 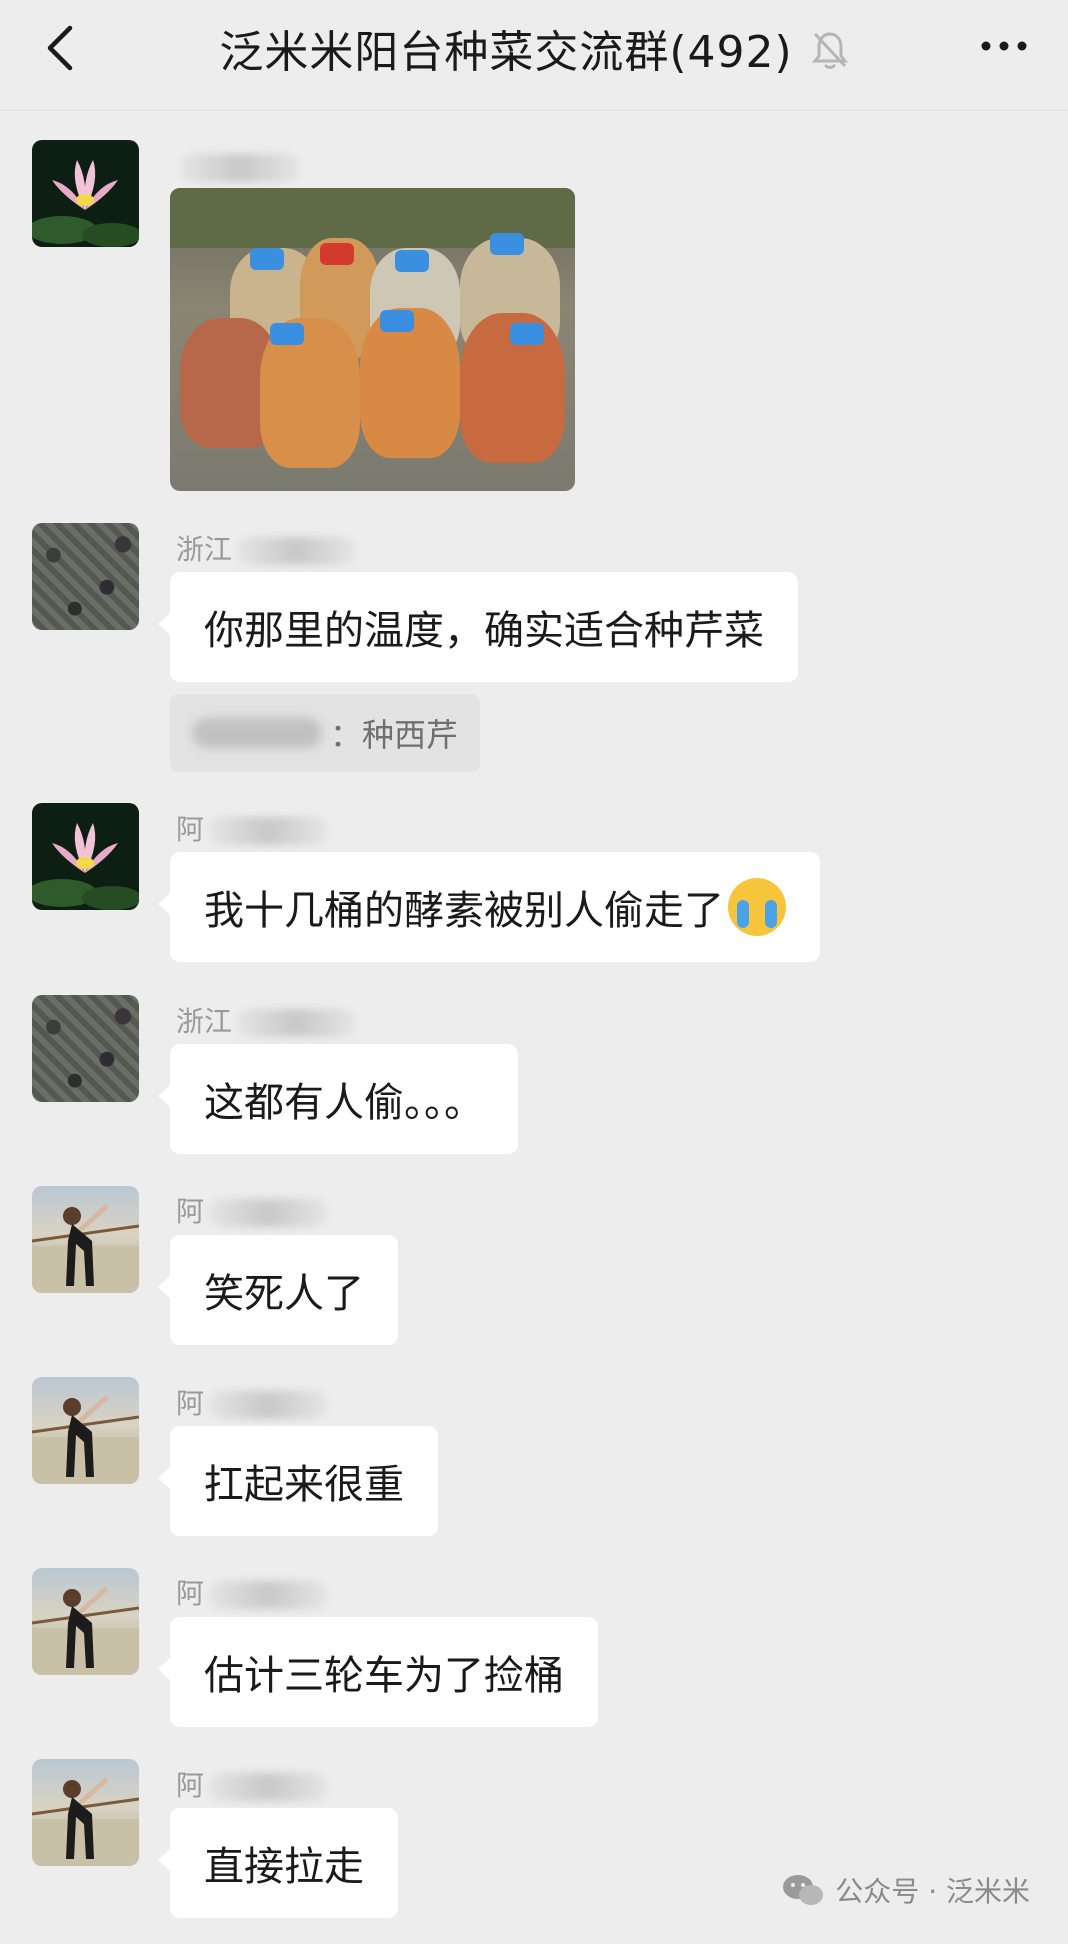 I want to click on crying-face-icon, so click(x=757, y=907).